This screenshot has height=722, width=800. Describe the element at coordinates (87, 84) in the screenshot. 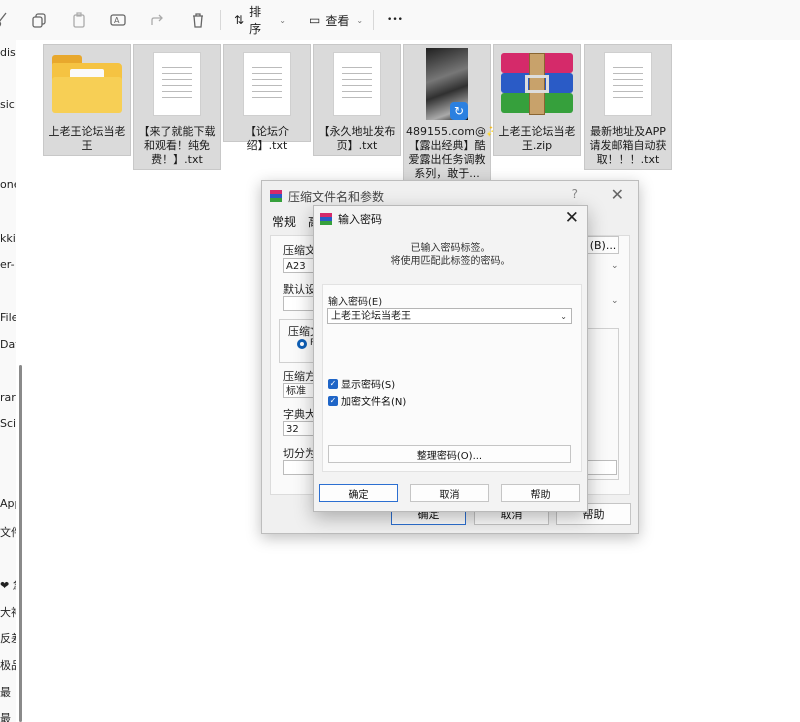

I see `folder-icon` at that location.